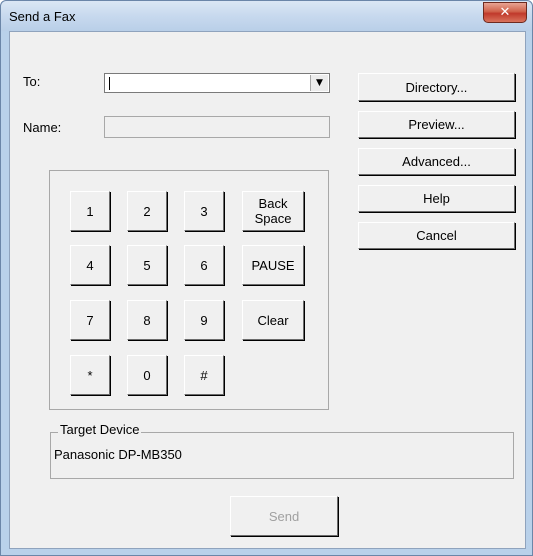 The height and width of the screenshot is (556, 533). I want to click on to-dropdown-button: ▼, so click(319, 83).